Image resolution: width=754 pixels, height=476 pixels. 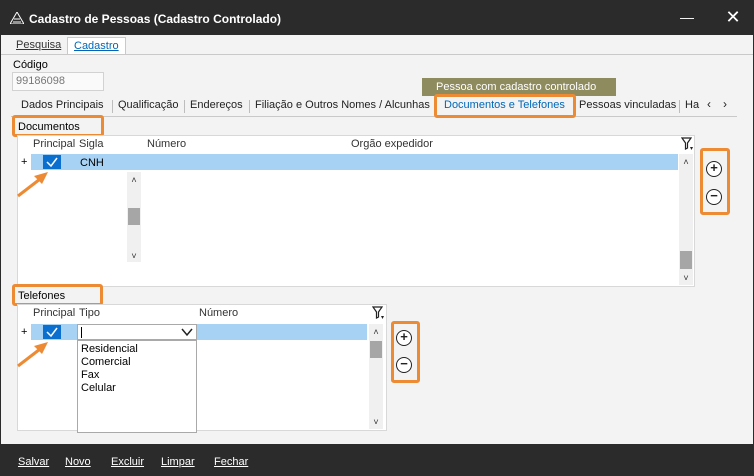 I want to click on option-comercial: Comercial, so click(x=137, y=362).